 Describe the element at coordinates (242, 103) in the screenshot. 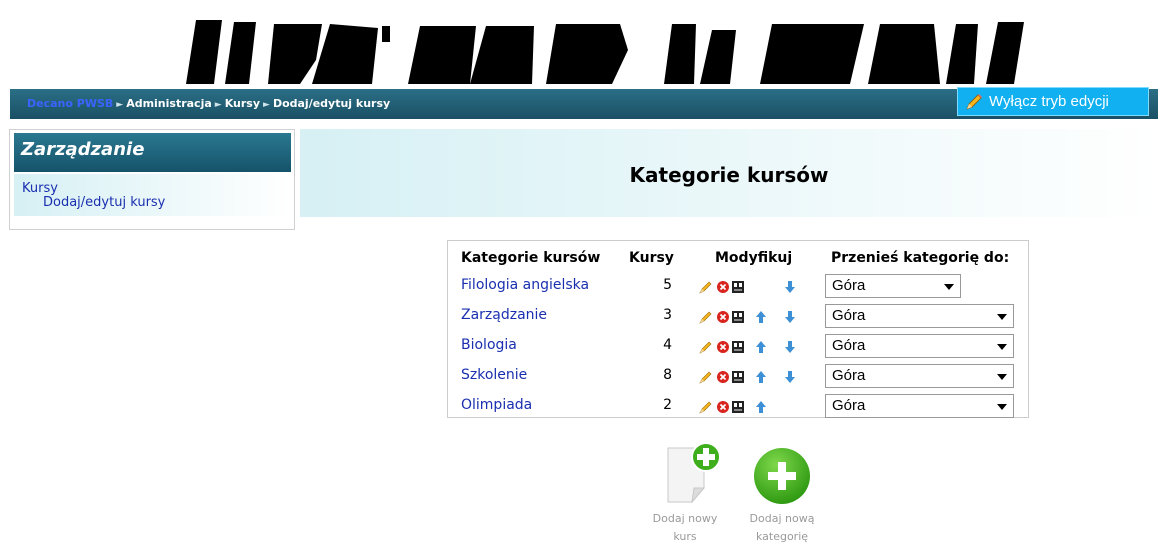

I see `breadcrumb-item-kursy: Kursy` at that location.